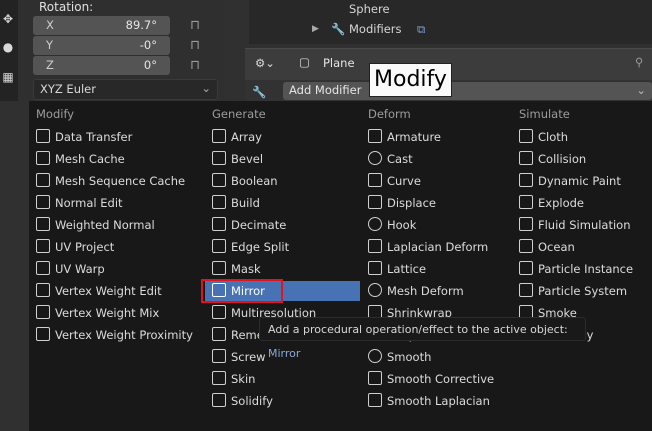 The image size is (652, 431). I want to click on menu-item-label: Edge Split, so click(260, 247).